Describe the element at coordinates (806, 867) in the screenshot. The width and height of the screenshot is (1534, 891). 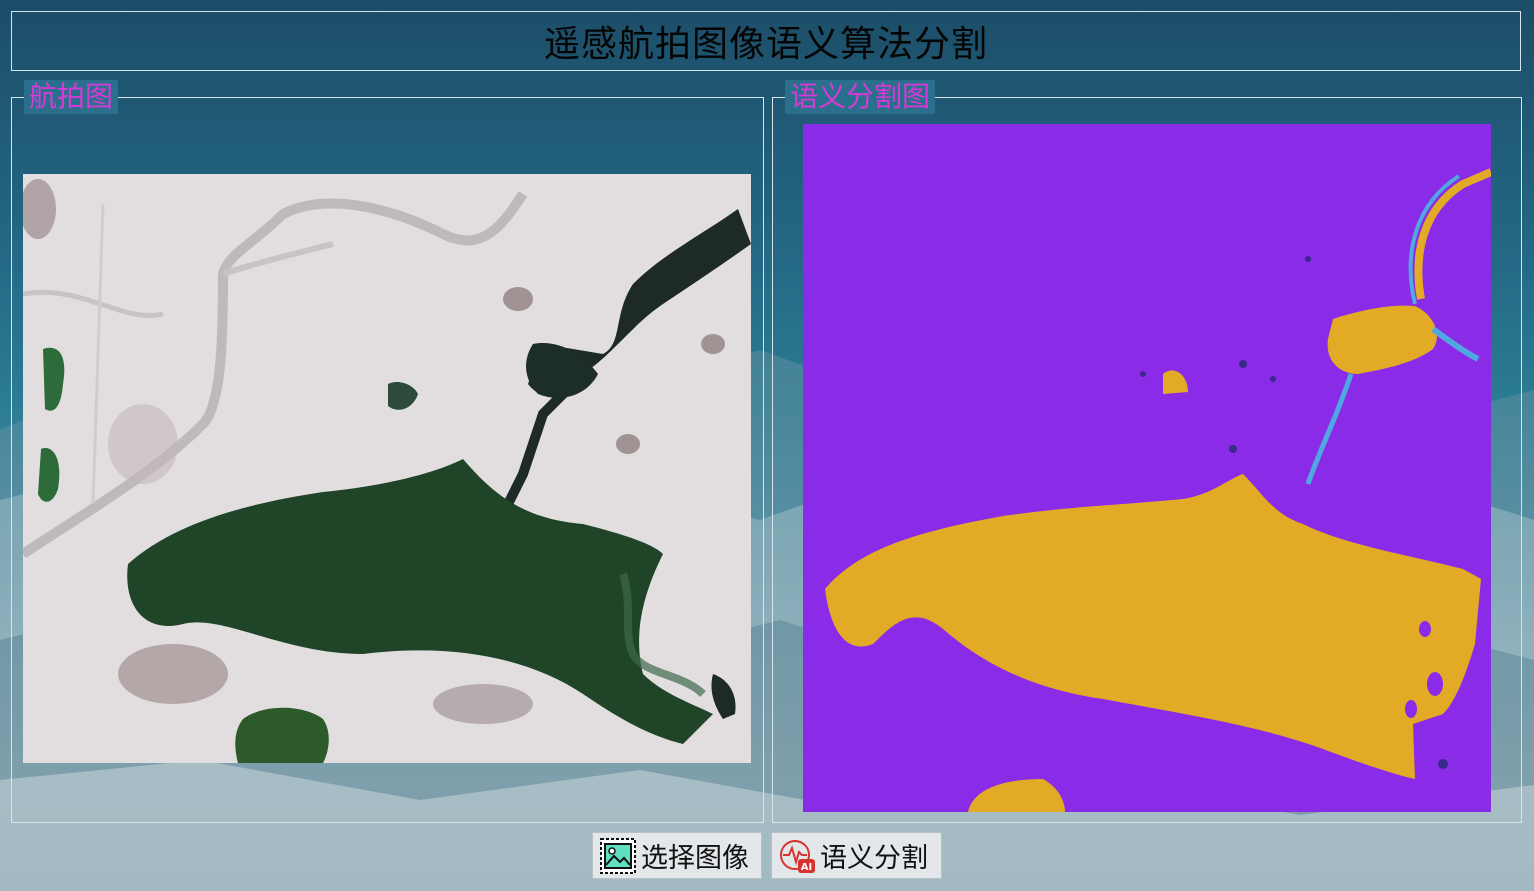
I see `svg-text: AI` at that location.